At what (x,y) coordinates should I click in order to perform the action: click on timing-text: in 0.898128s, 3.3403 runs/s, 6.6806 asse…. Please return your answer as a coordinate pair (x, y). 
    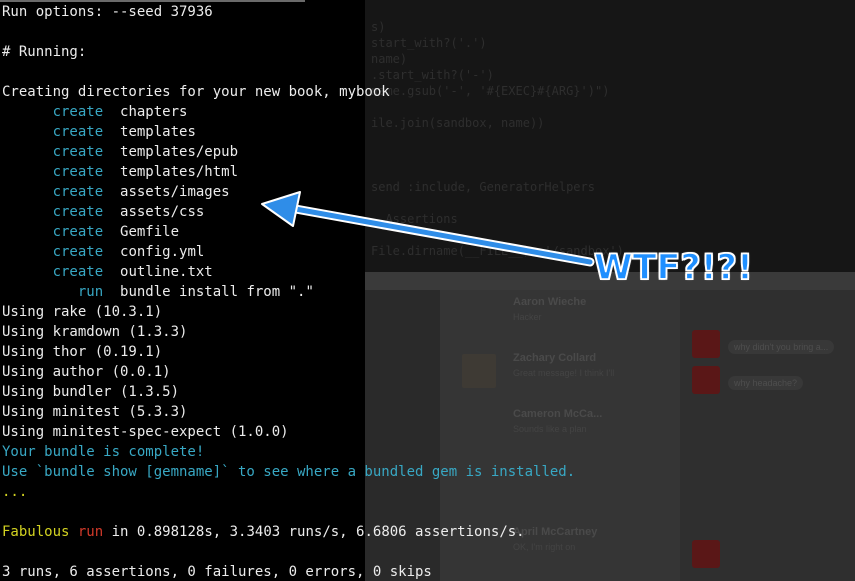
    Looking at the image, I should click on (314, 532).